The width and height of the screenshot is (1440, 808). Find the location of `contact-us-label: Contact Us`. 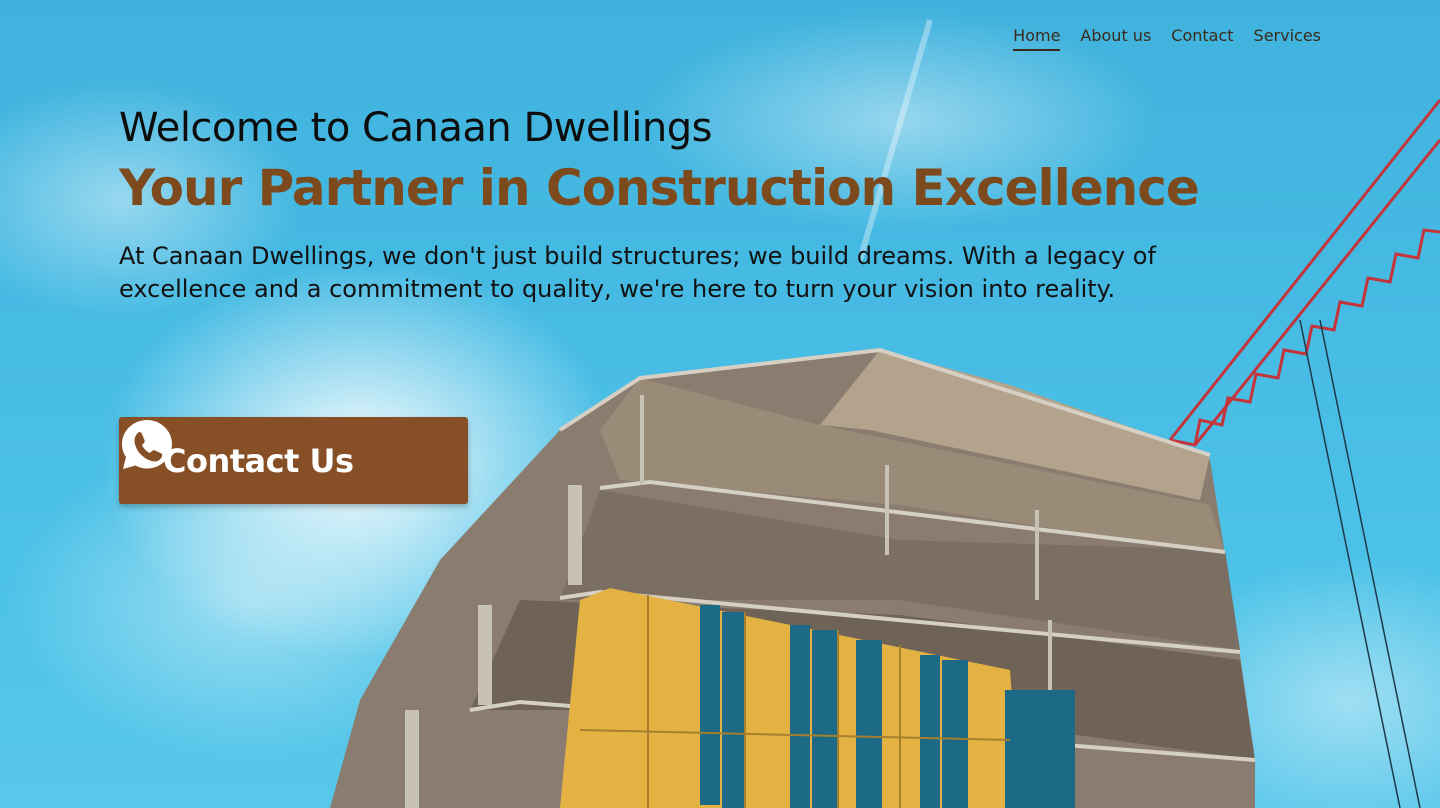

contact-us-label: Contact Us is located at coordinates (258, 460).